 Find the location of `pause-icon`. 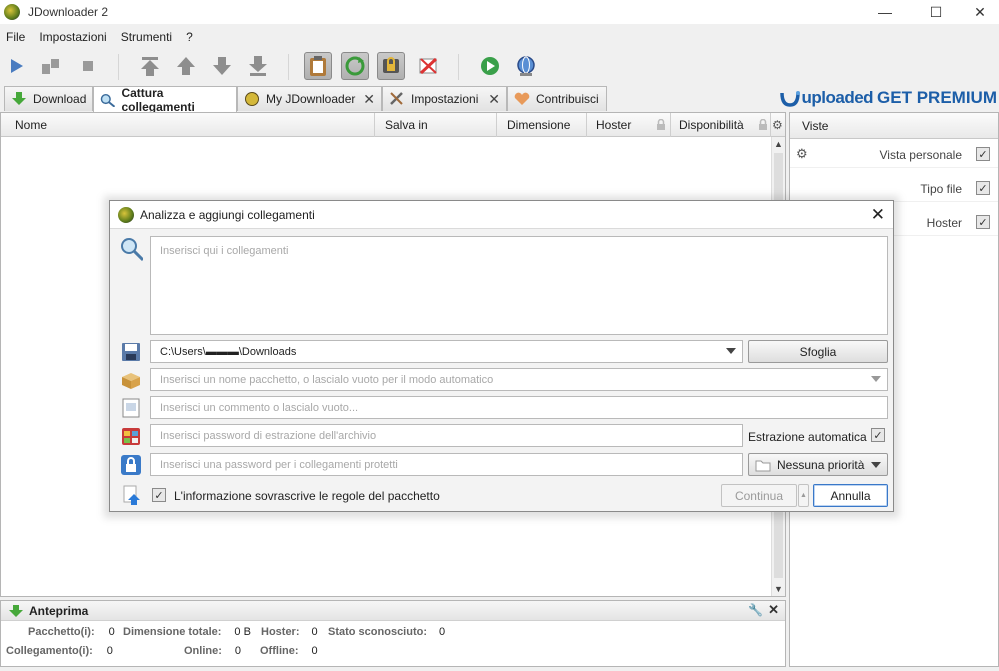

pause-icon is located at coordinates (50, 66).